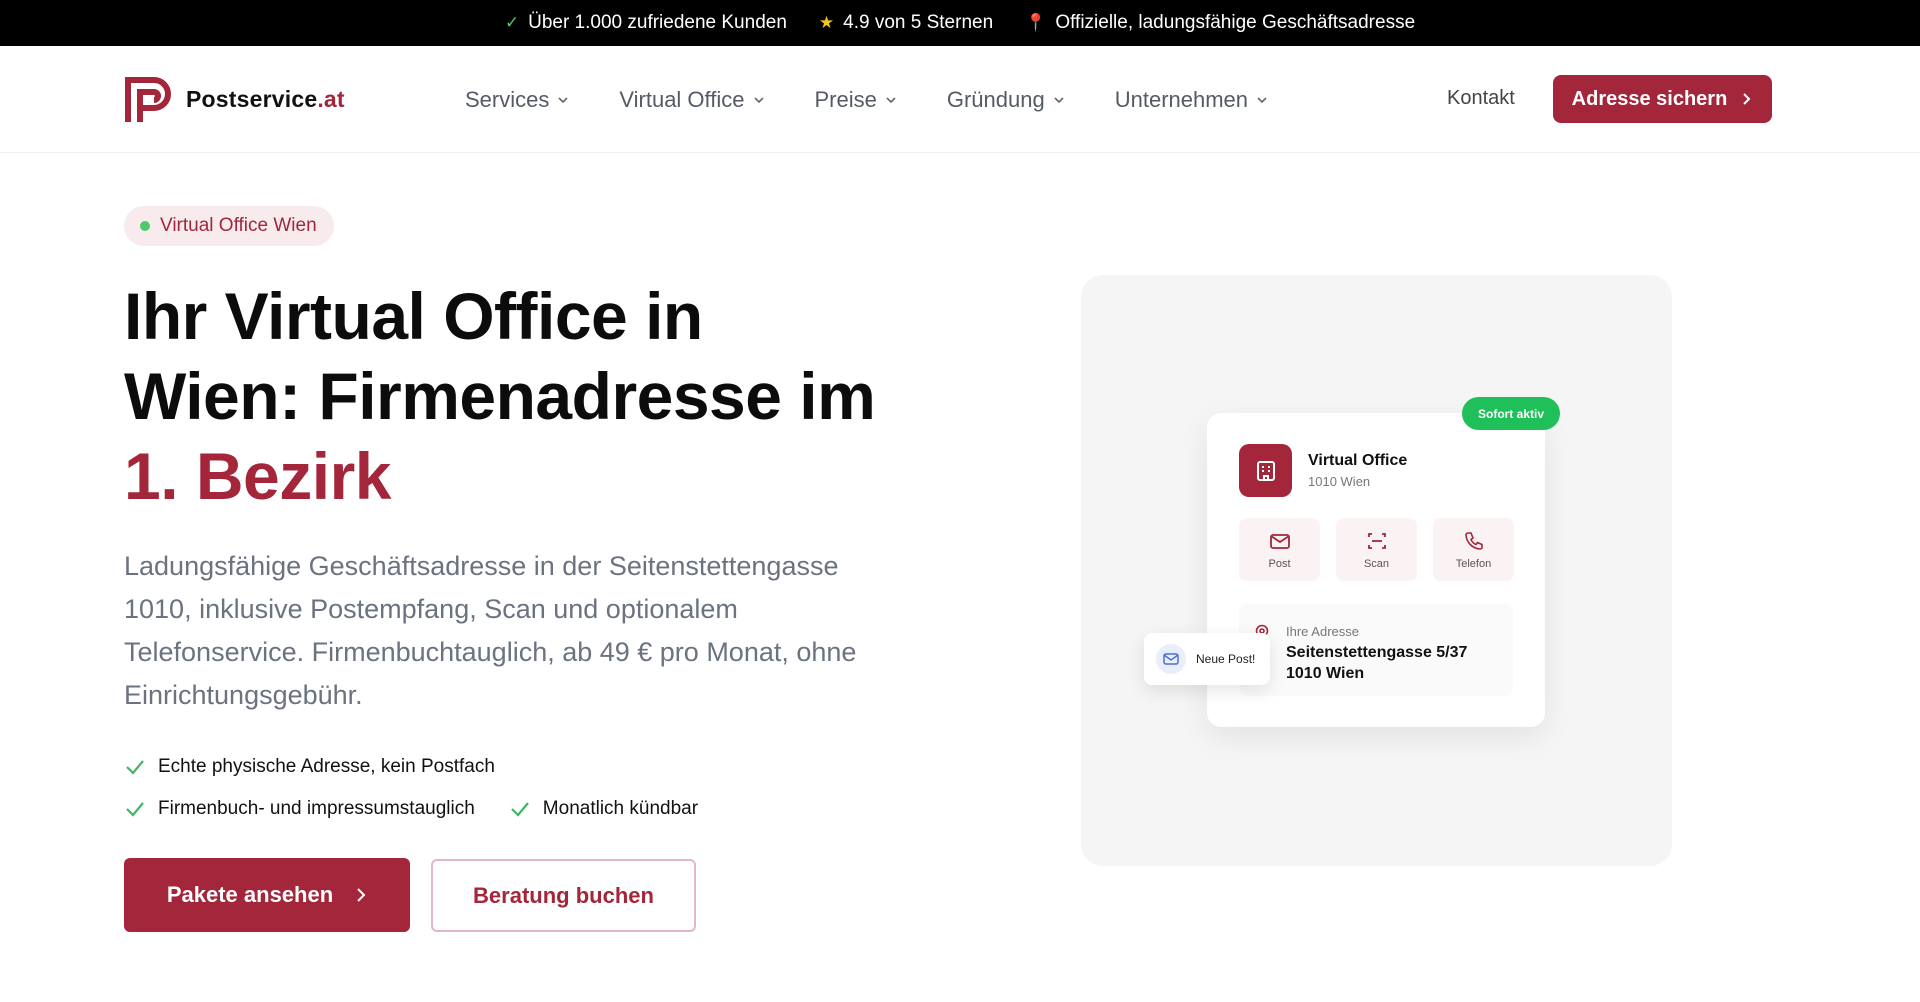  I want to click on feature-item: Echte physische Adresse, kein Postfach, so click(309, 767).